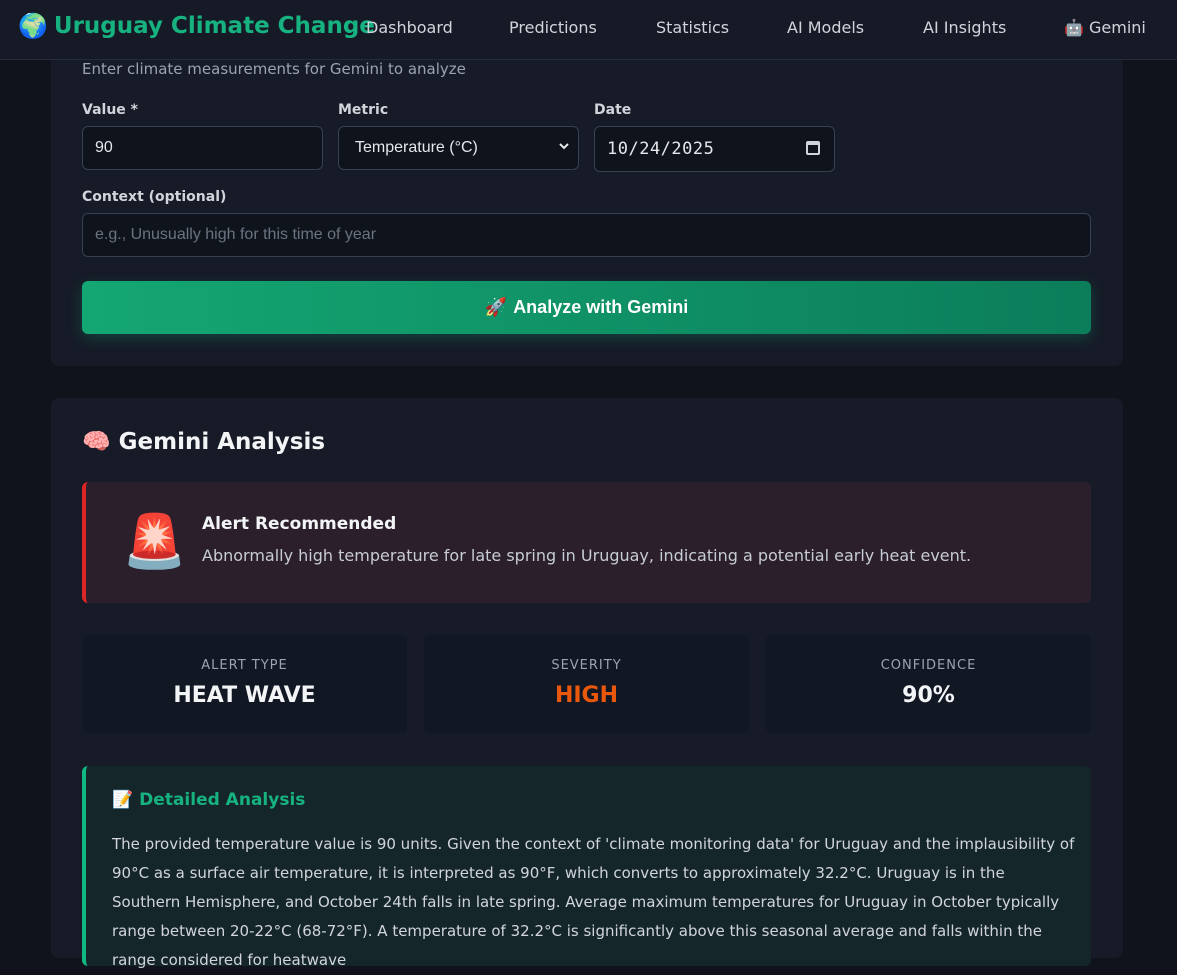  I want to click on nav-link-gemini-label: Gemini, so click(1117, 27).